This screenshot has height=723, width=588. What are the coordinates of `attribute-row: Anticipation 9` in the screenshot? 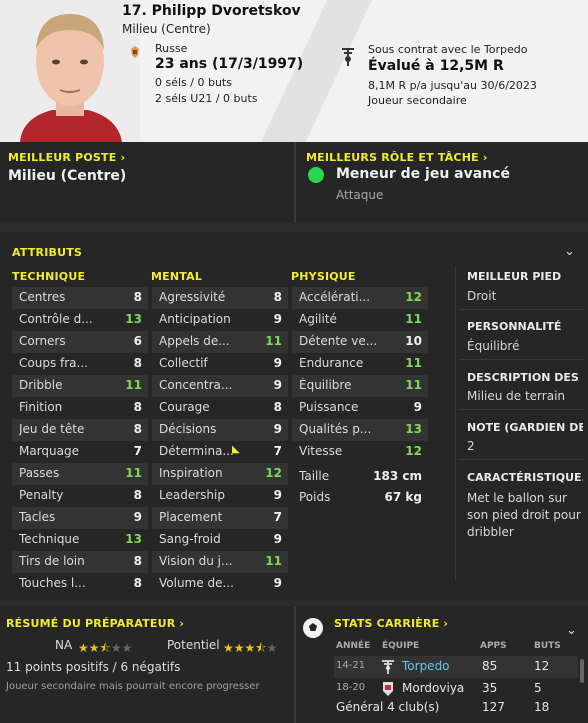 It's located at (220, 320).